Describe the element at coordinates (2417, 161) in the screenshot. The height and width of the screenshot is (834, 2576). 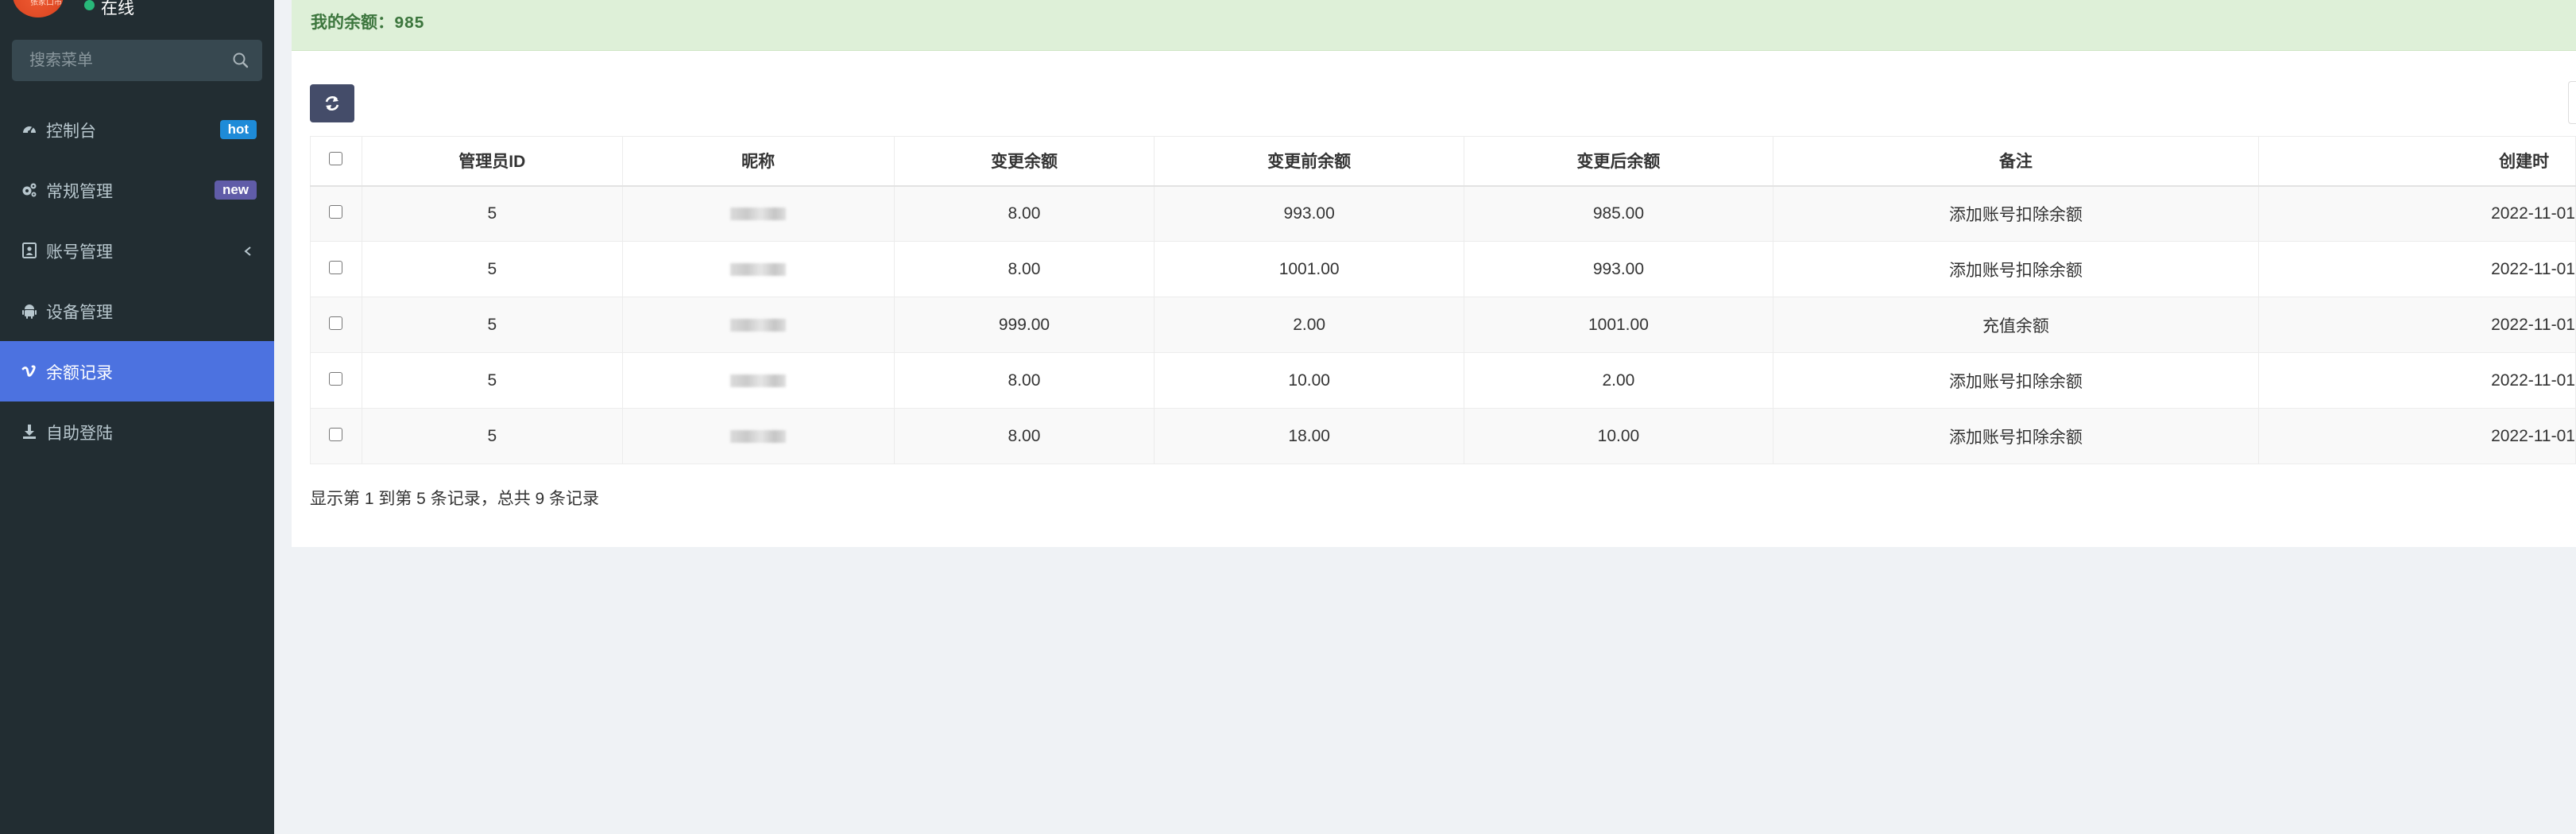
I see `column-header: 创建时` at that location.